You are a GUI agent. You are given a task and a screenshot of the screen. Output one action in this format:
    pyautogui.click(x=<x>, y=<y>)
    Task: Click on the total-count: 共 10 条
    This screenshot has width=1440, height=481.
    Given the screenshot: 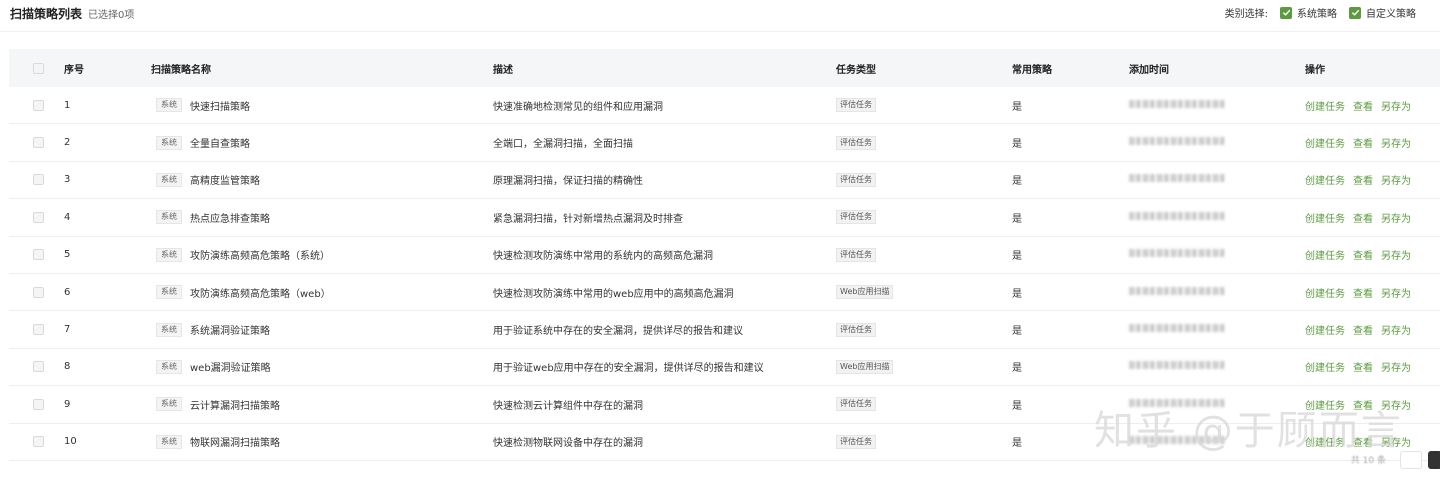 What is the action you would take?
    pyautogui.click(x=1368, y=461)
    